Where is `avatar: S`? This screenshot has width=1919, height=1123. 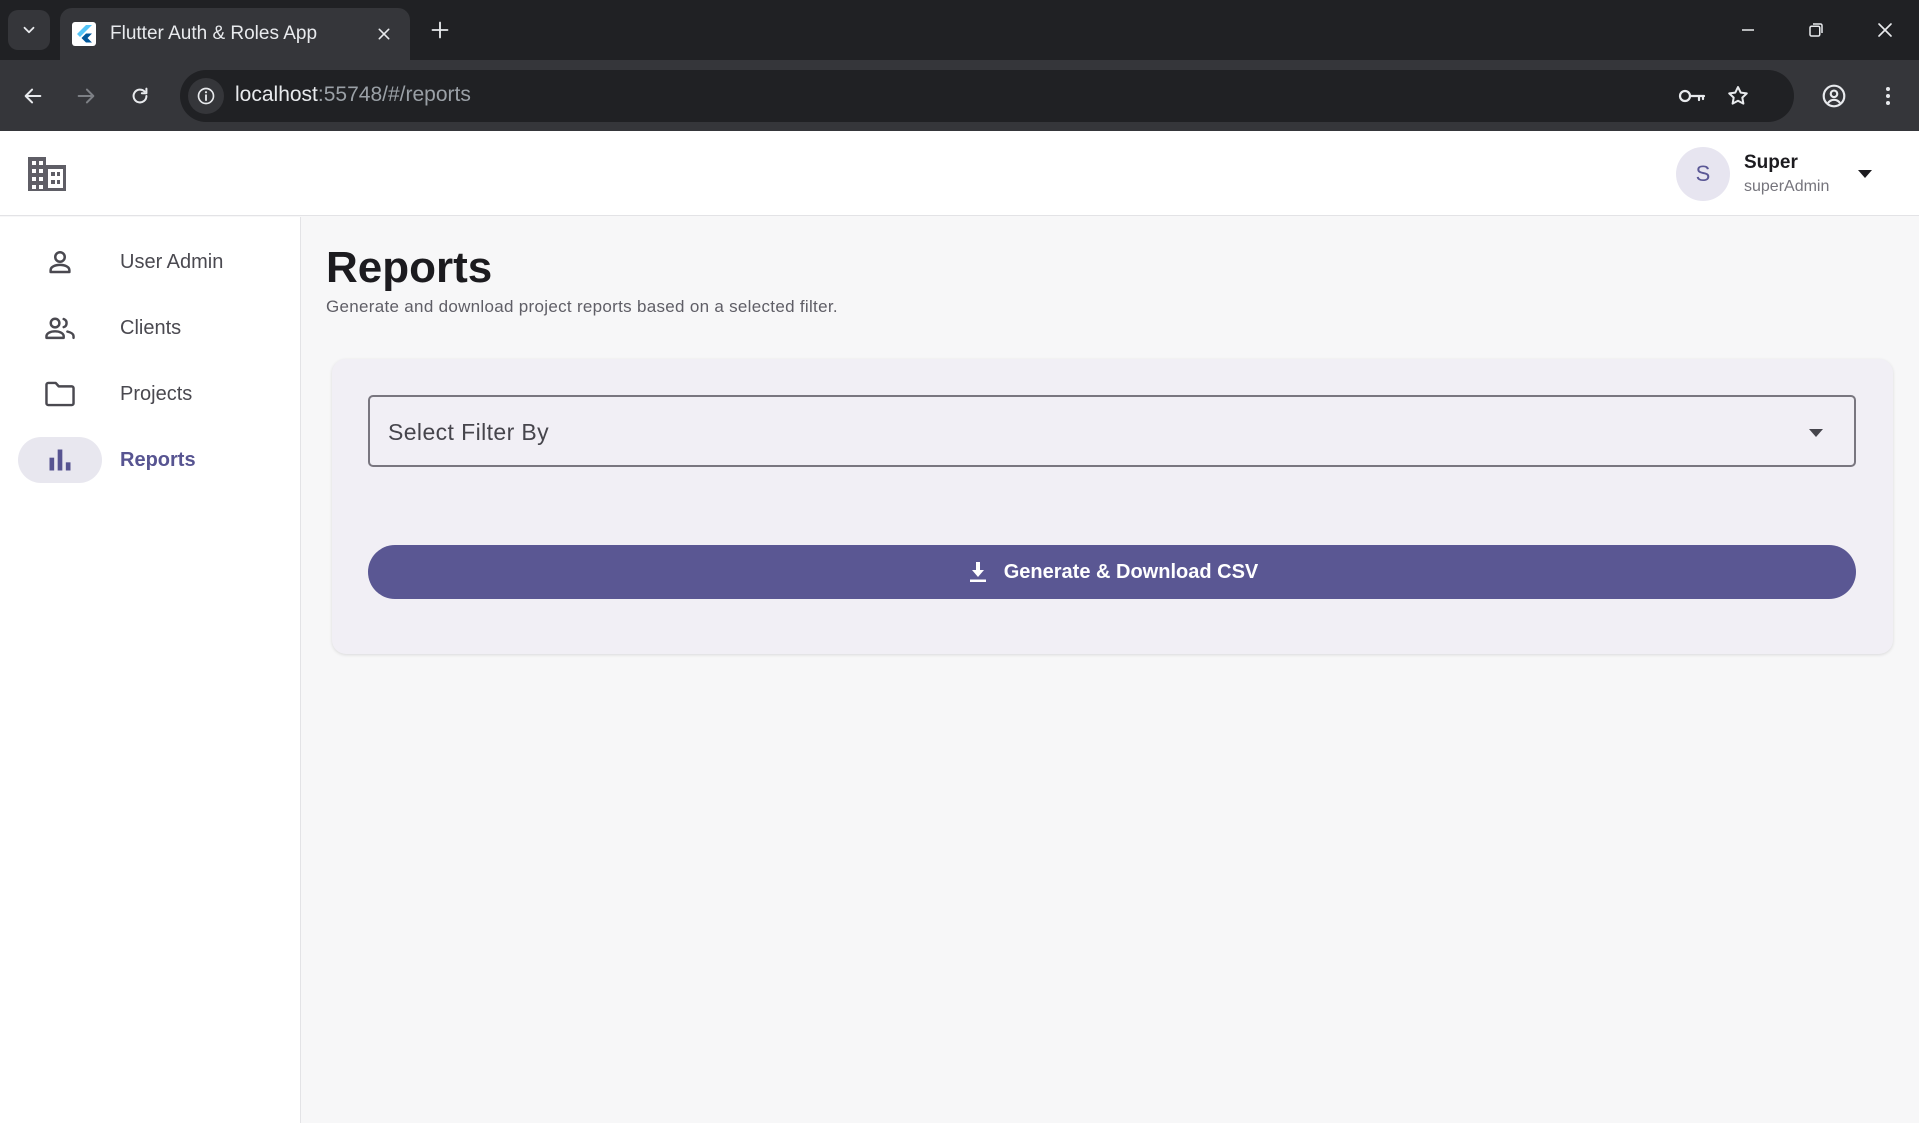
avatar: S is located at coordinates (1703, 174).